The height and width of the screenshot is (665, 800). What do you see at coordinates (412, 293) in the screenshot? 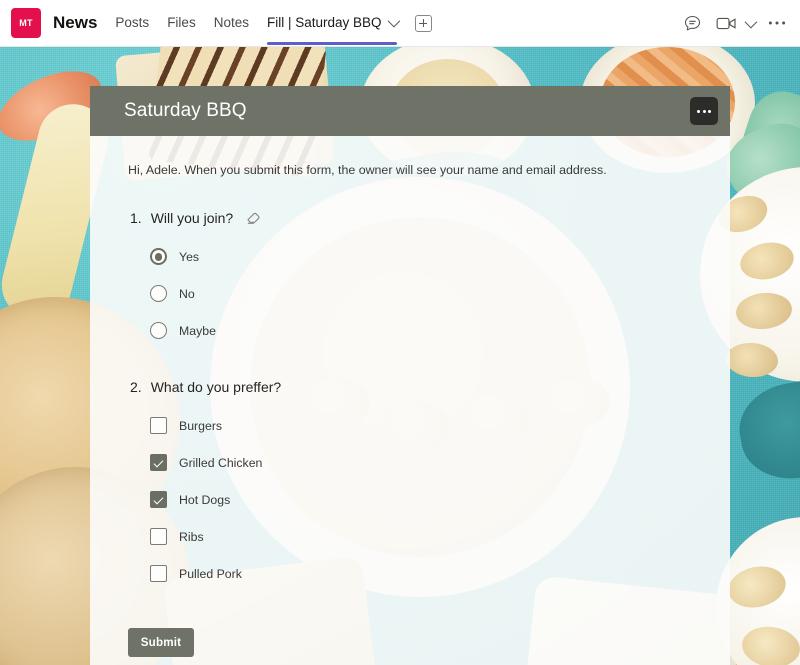
I see `option-no: No` at bounding box center [412, 293].